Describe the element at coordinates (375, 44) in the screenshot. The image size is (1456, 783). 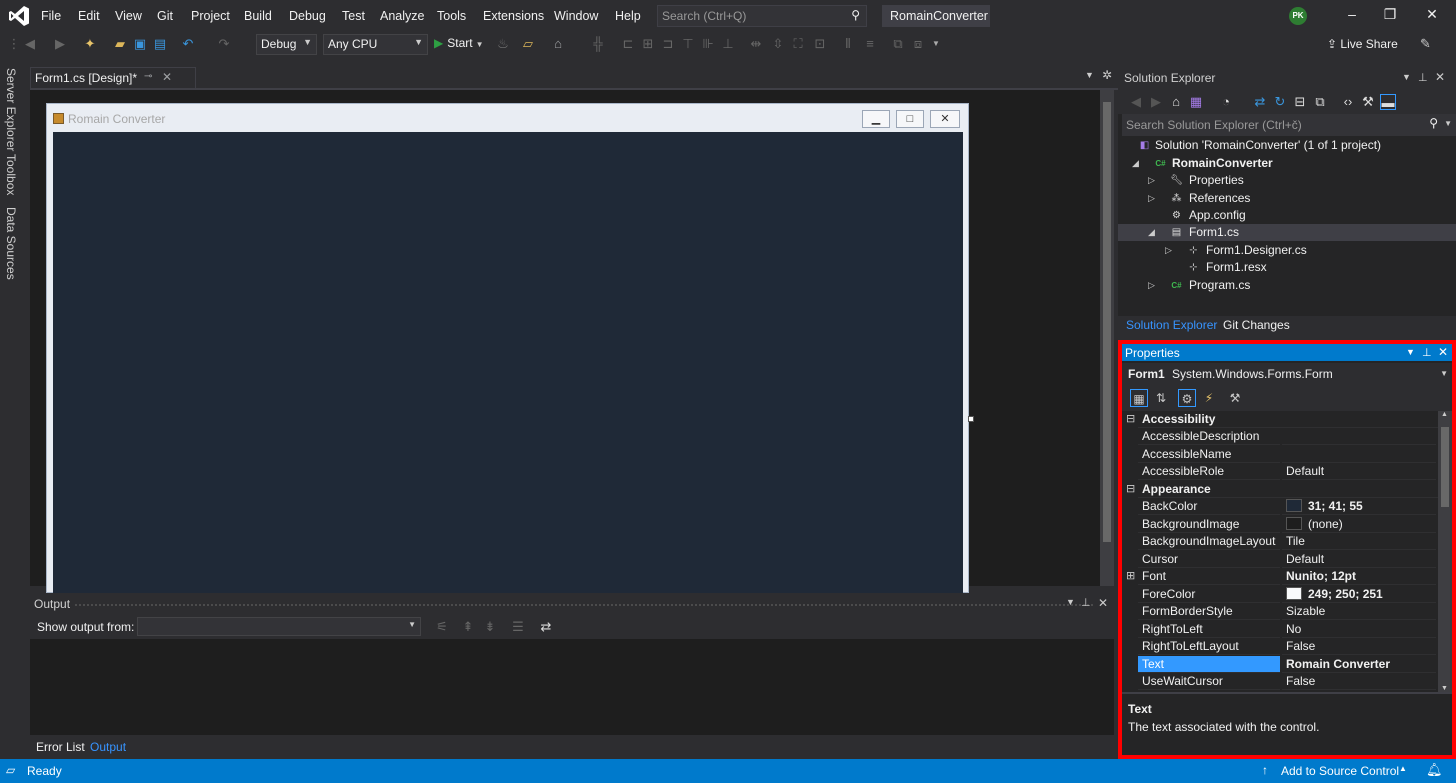
I see `platform-select: Any CPU ▼` at that location.